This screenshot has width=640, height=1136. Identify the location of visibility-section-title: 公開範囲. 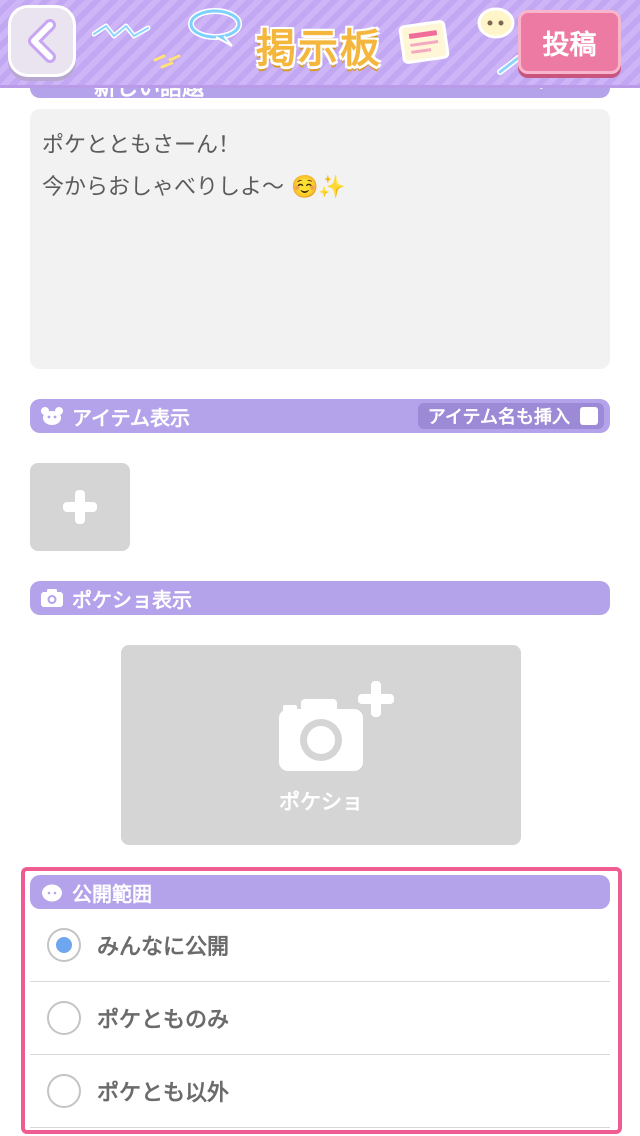
(112, 893).